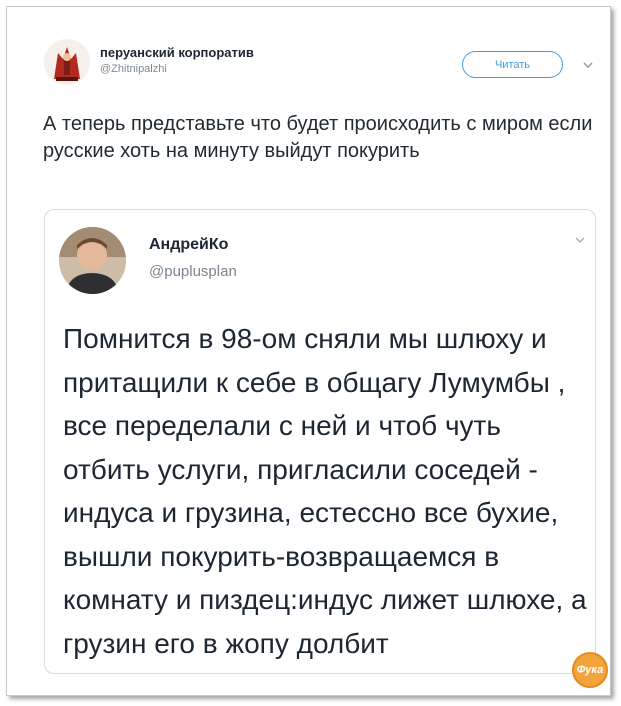  What do you see at coordinates (177, 52) in the screenshot?
I see `author-name: перуанский корпоратив` at bounding box center [177, 52].